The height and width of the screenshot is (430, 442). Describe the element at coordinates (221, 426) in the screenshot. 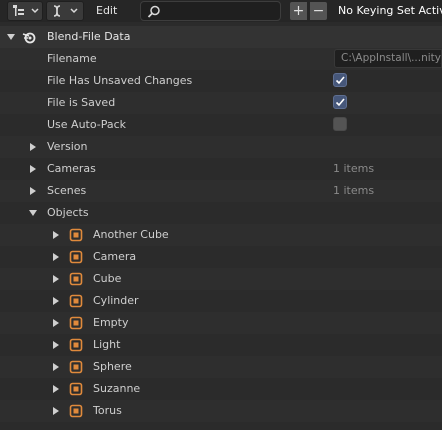

I see `tree-row-partial` at that location.